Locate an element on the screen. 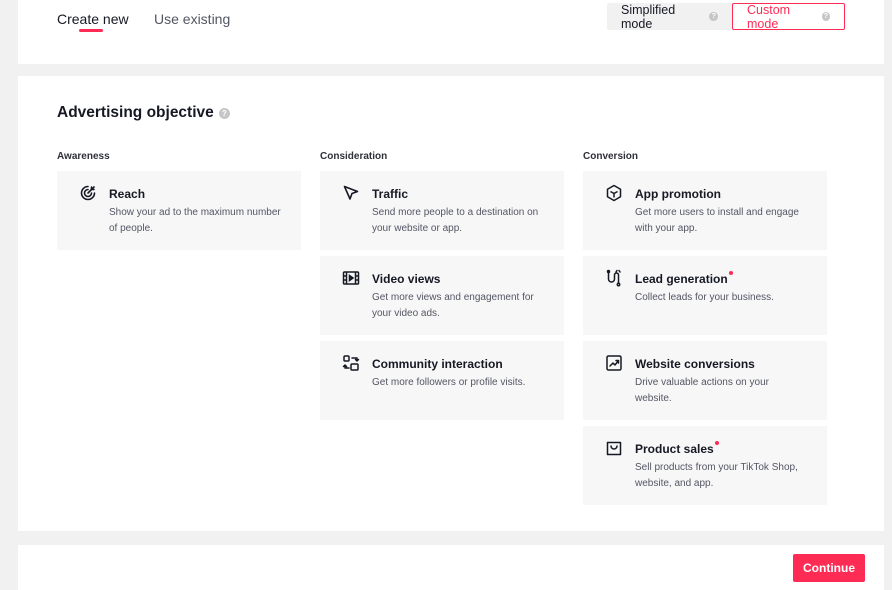 The height and width of the screenshot is (590, 892). section-title: Advertising objective ? is located at coordinates (143, 113).